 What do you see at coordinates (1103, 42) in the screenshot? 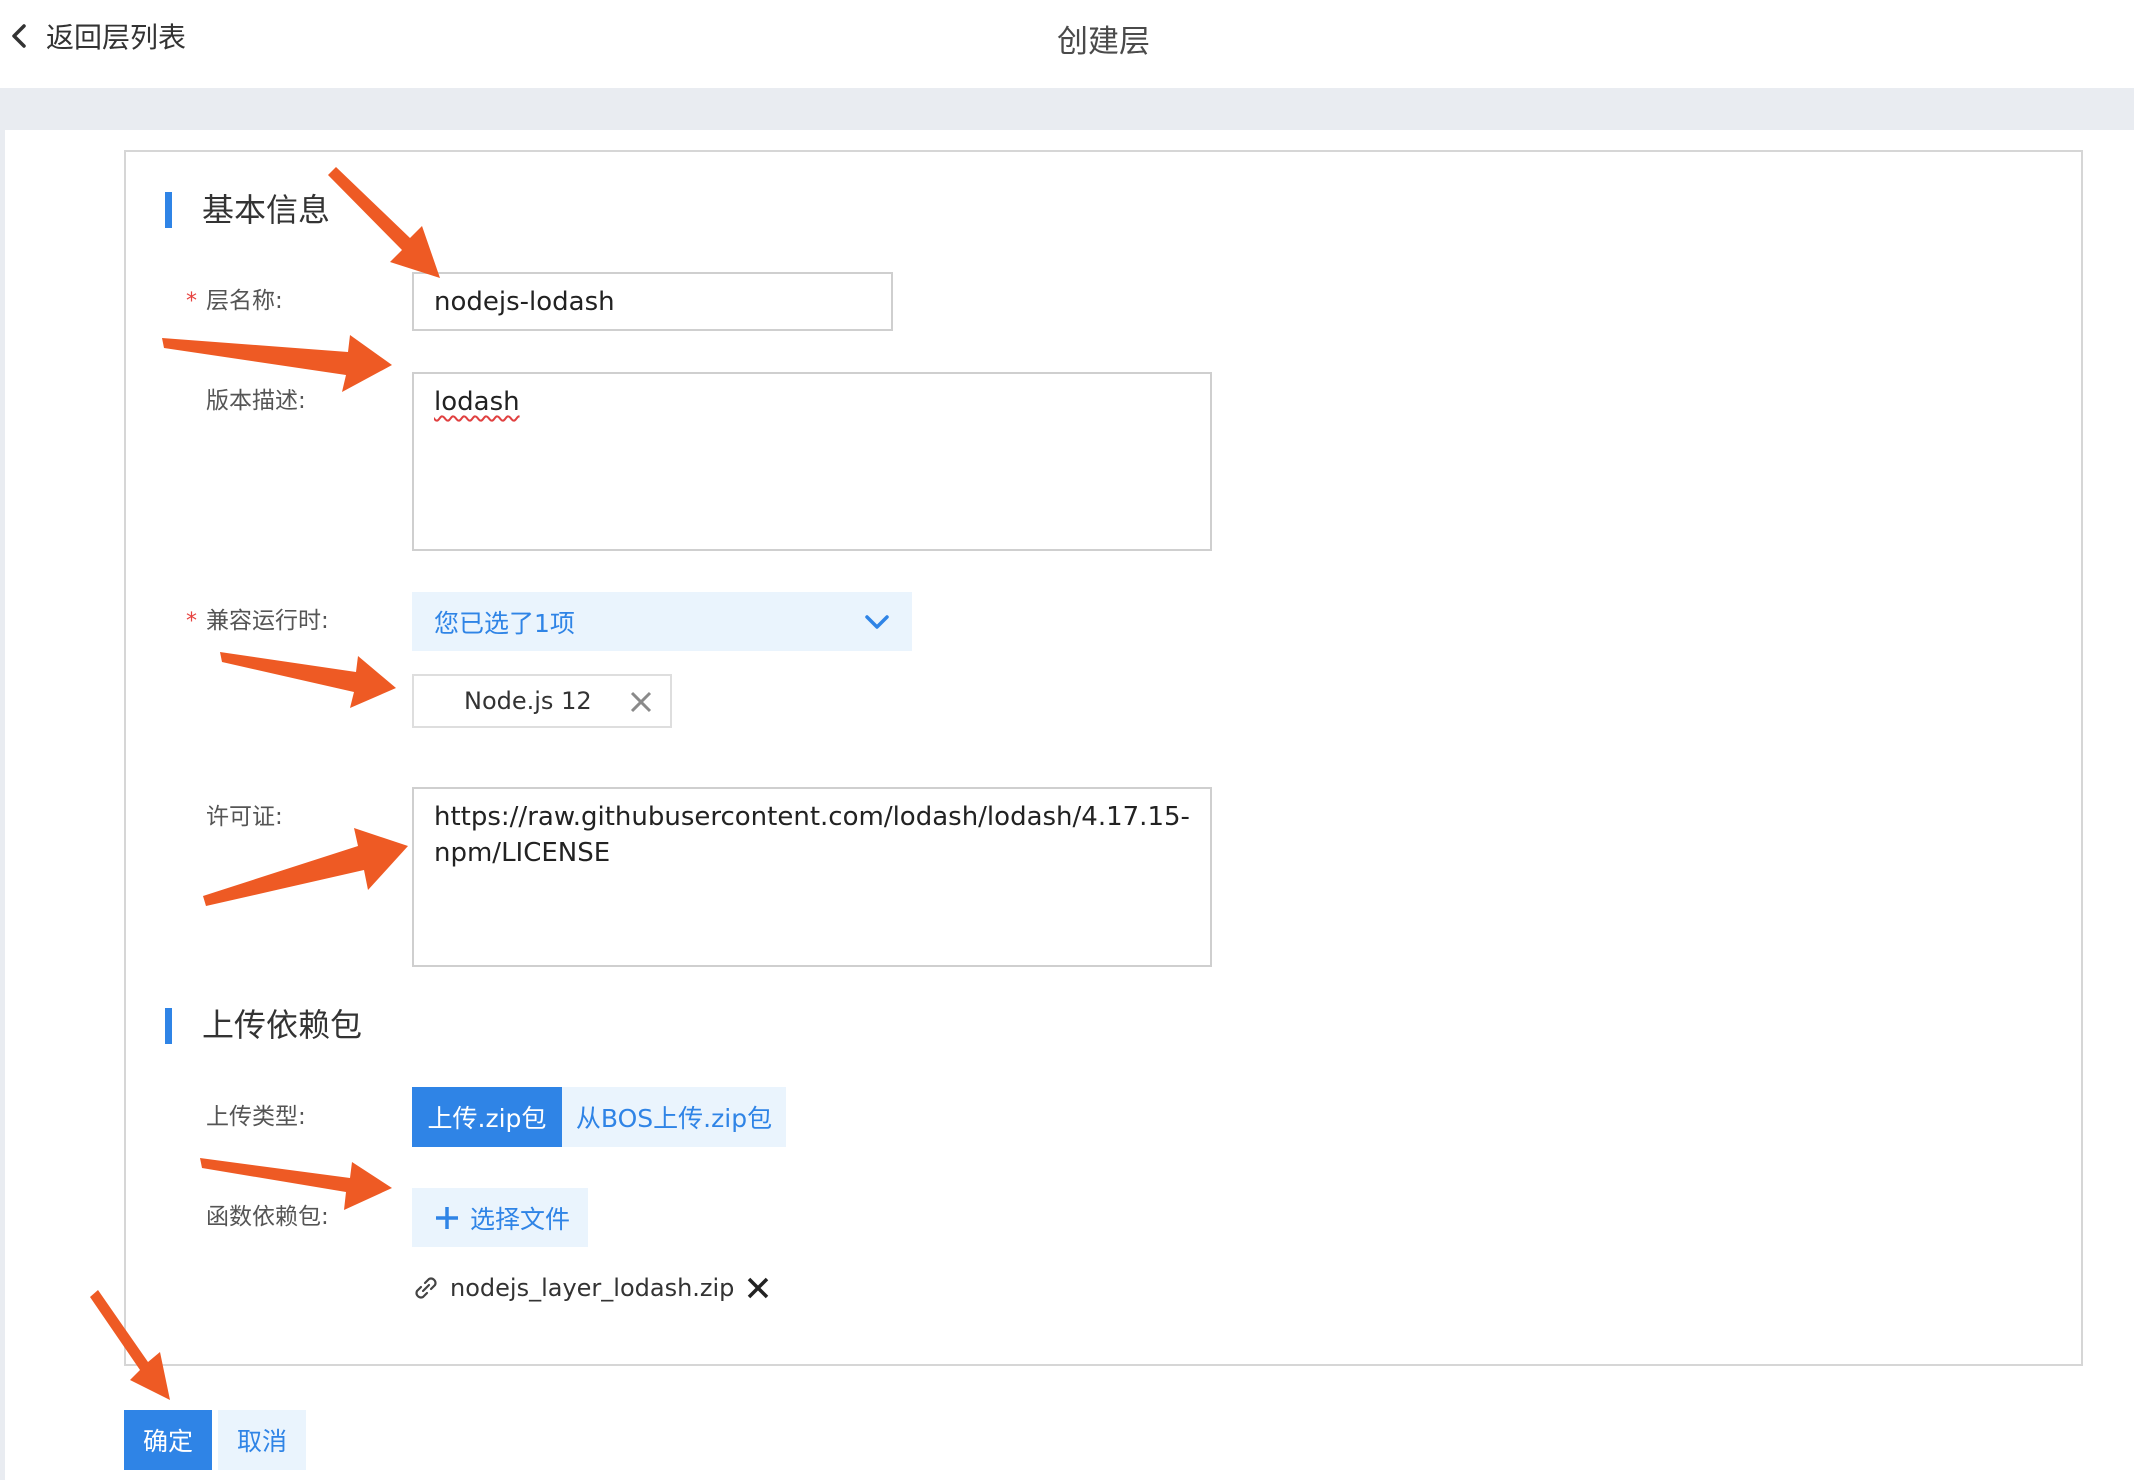
I see `page-title: 创建层` at bounding box center [1103, 42].